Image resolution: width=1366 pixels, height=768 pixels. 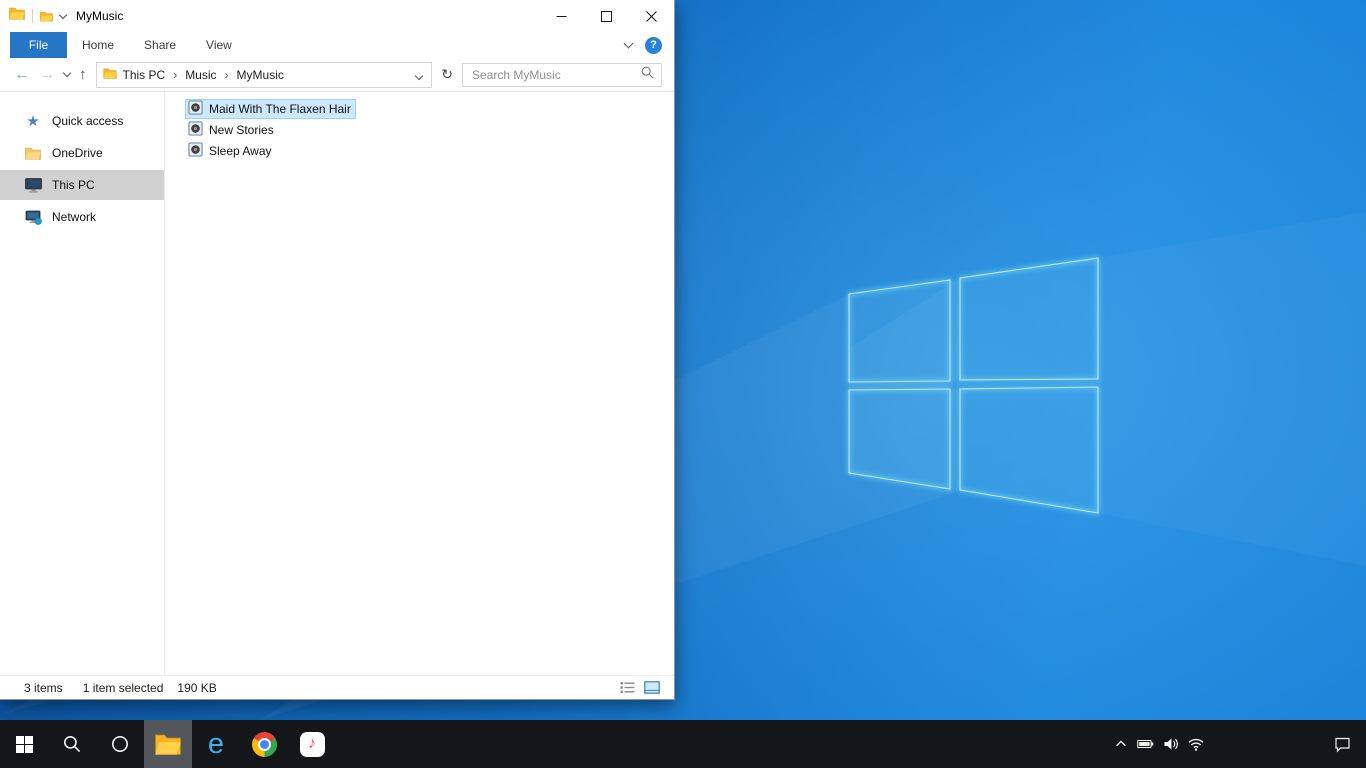 What do you see at coordinates (160, 45) in the screenshot?
I see `tab-share: Share` at bounding box center [160, 45].